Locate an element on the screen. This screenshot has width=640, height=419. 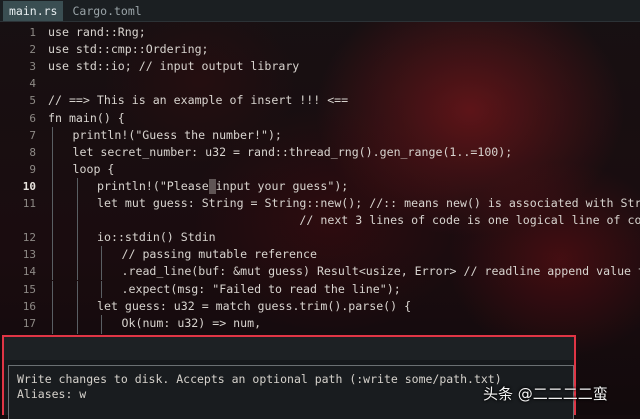
watermark: 头条 @二二二二蛮 is located at coordinates (545, 393).